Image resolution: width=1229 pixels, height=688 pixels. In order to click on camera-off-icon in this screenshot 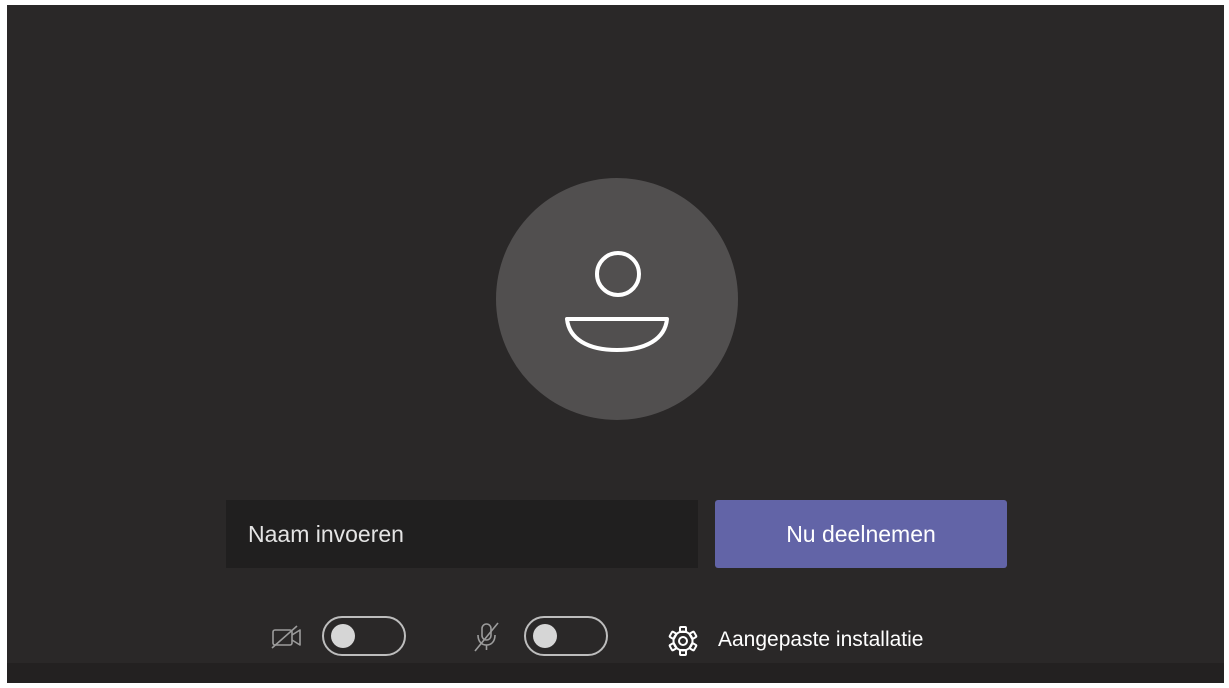, I will do `click(286, 637)`.